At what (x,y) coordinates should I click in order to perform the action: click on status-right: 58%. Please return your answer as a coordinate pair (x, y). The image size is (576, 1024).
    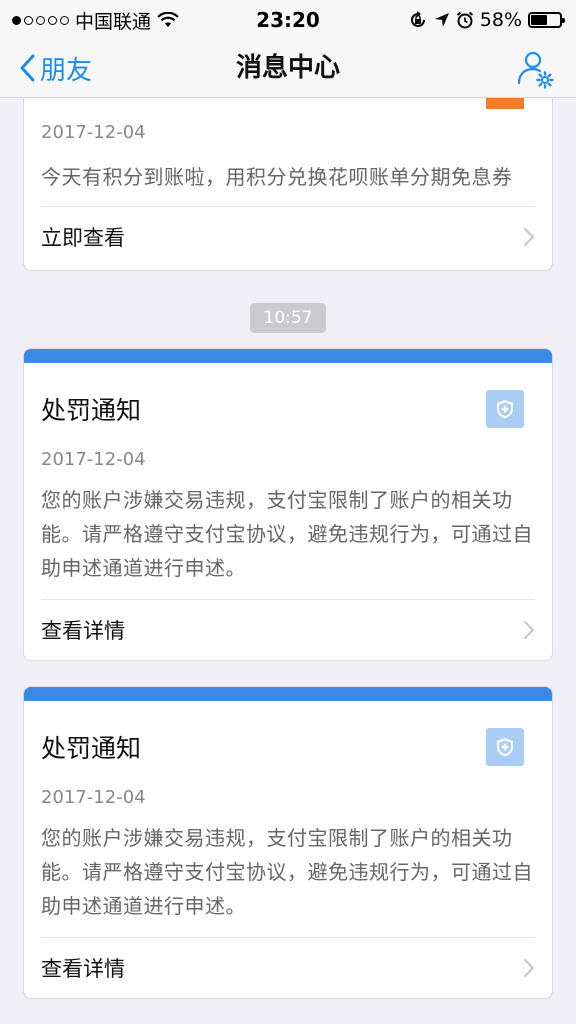
    Looking at the image, I should click on (486, 20).